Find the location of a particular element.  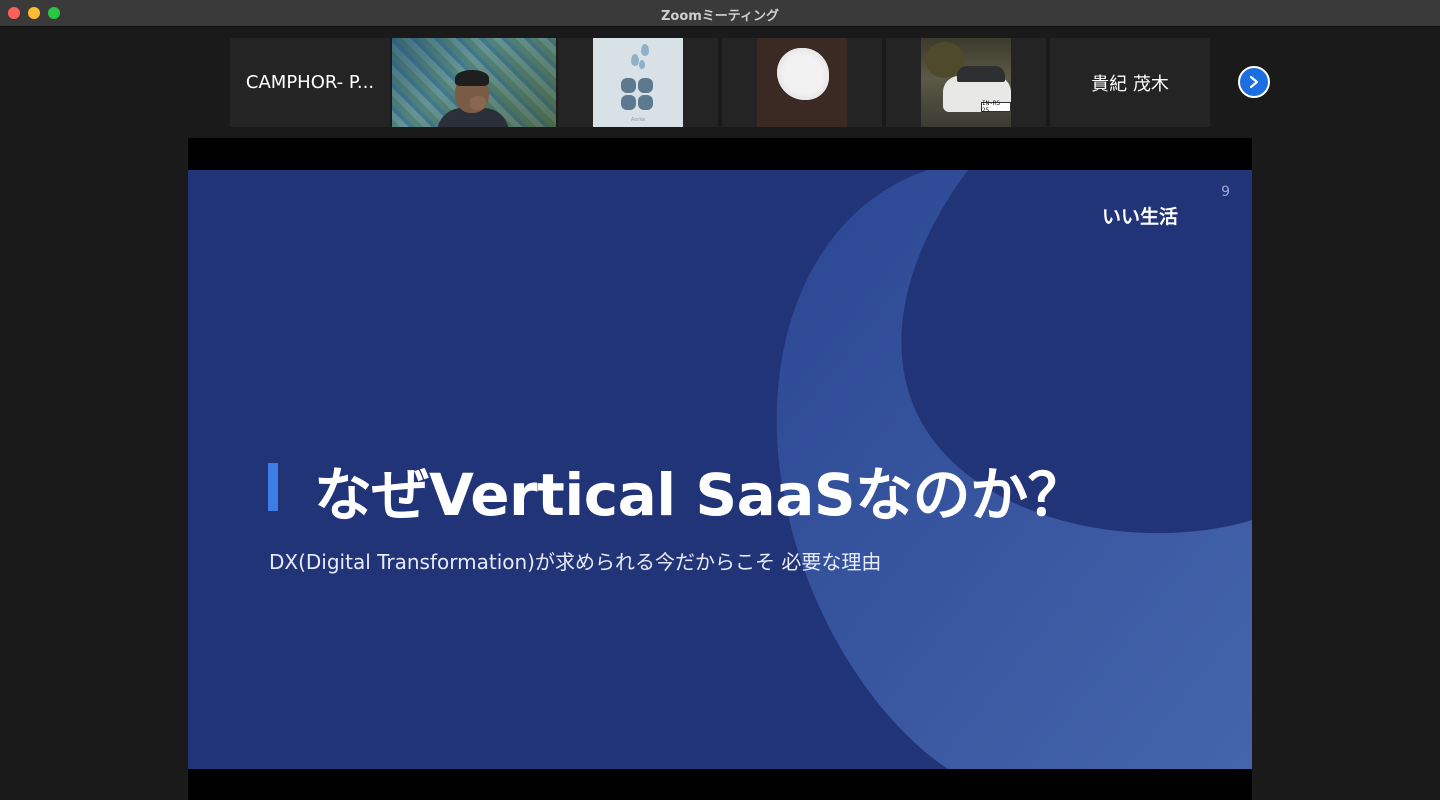

next-participants-button is located at coordinates (1254, 82).